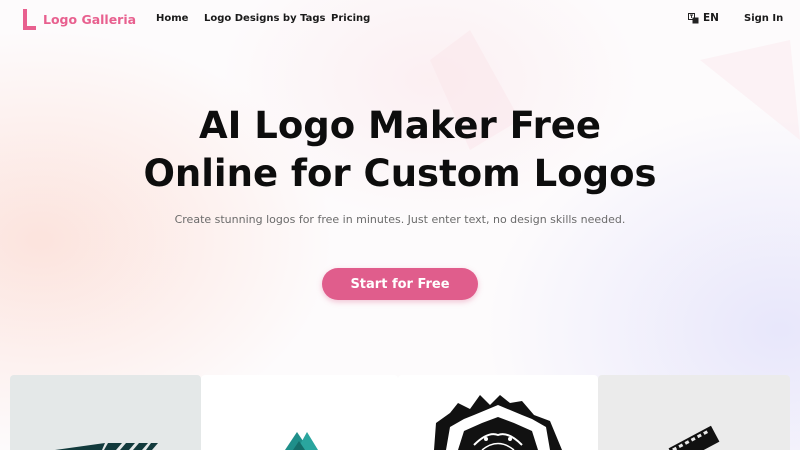  What do you see at coordinates (498, 422) in the screenshot?
I see `animal-crest-logo-icon` at bounding box center [498, 422].